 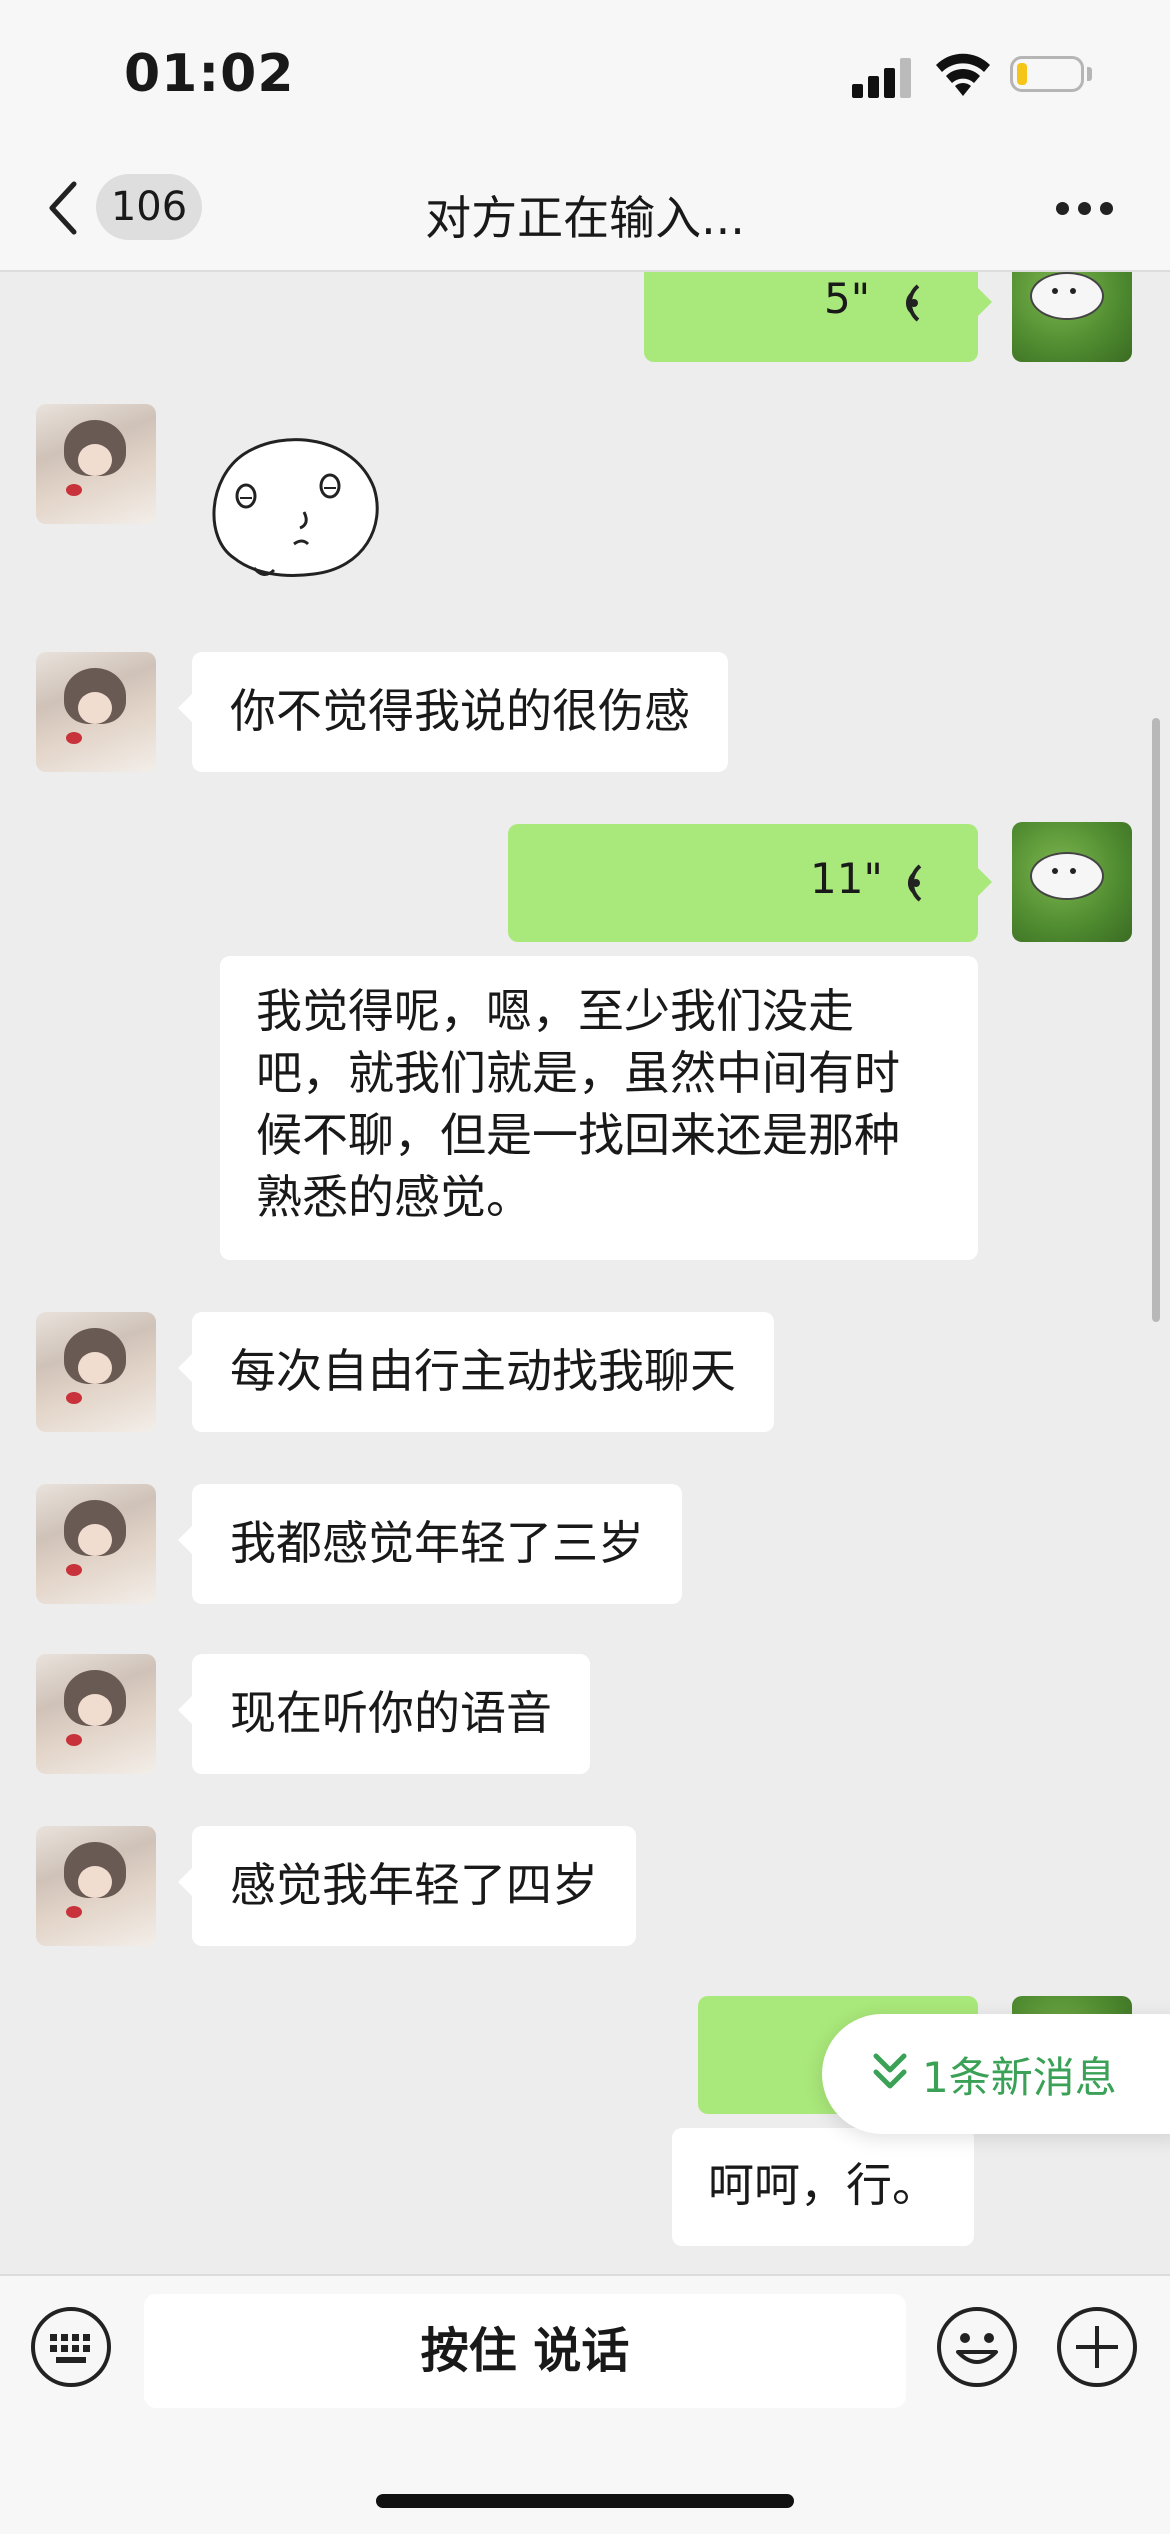 I want to click on battery-level, so click(x=1022, y=74).